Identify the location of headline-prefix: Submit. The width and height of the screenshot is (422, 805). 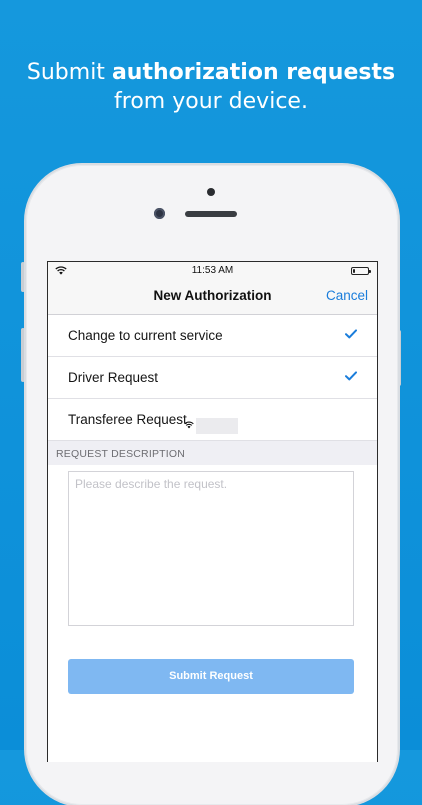
(69, 72).